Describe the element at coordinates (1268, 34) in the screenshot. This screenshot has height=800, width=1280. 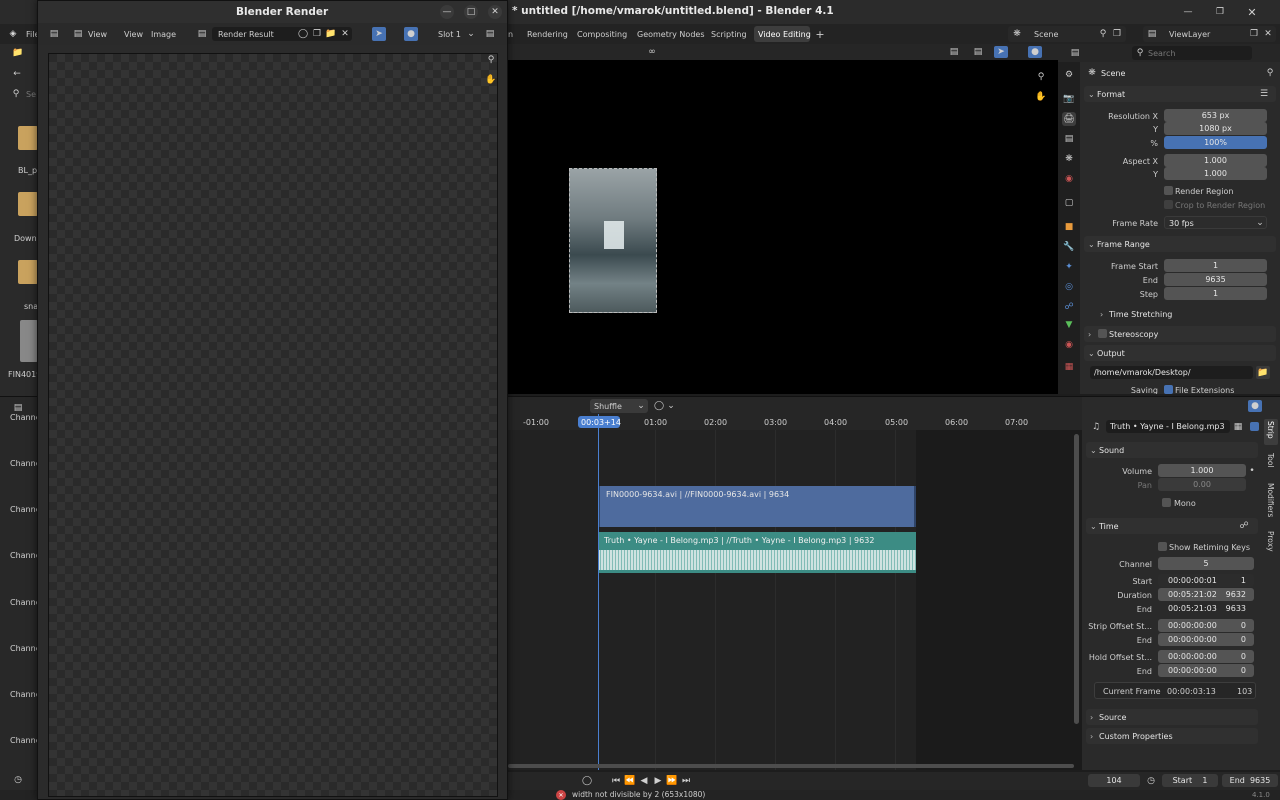
I see `remove-view-layer-icon: ✕` at that location.